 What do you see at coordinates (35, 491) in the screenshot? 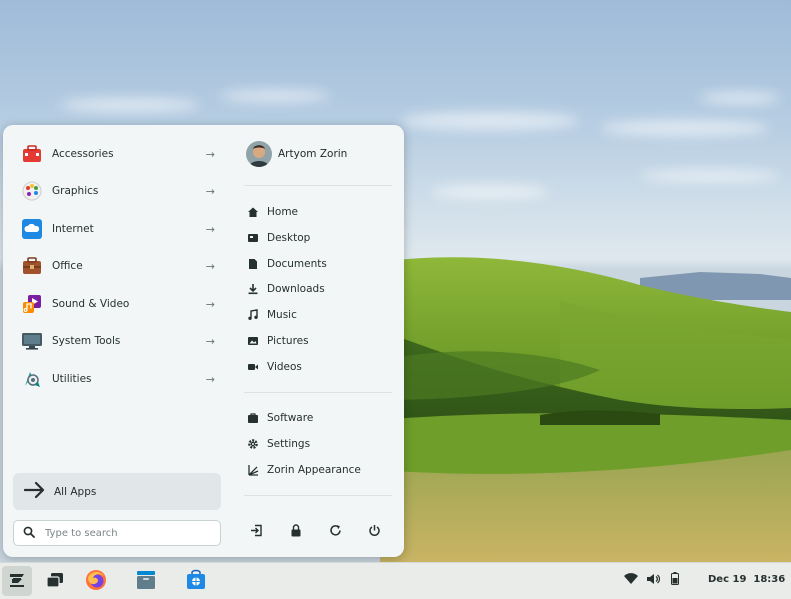
I see `arrow-right-icon` at bounding box center [35, 491].